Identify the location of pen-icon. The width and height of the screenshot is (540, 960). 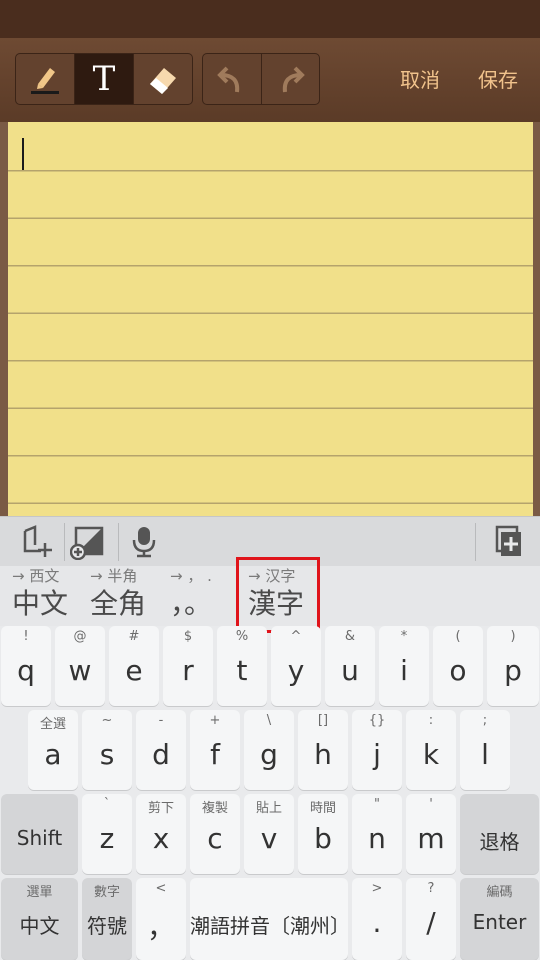
(45, 81).